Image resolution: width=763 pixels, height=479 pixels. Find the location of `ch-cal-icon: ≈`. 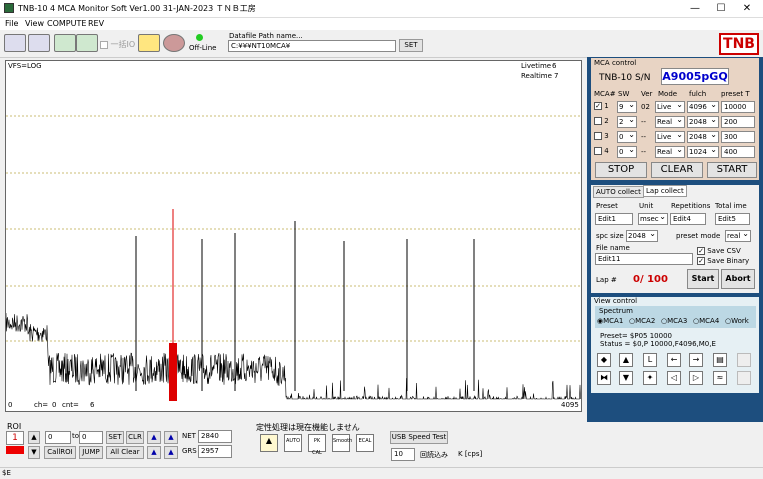

ch-cal-icon: ≈ is located at coordinates (720, 378).